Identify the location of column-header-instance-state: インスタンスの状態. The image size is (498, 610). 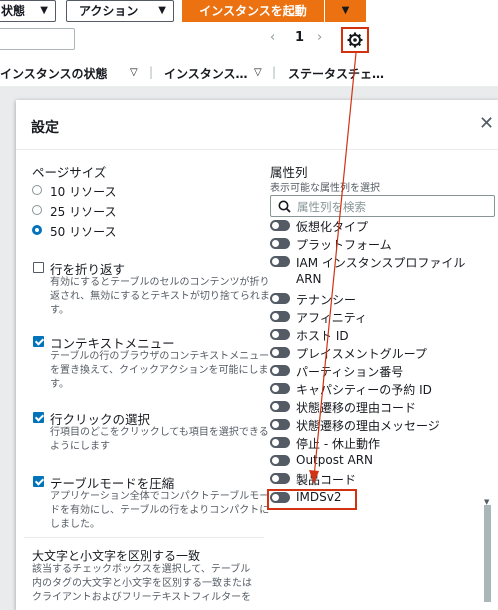
(54, 73).